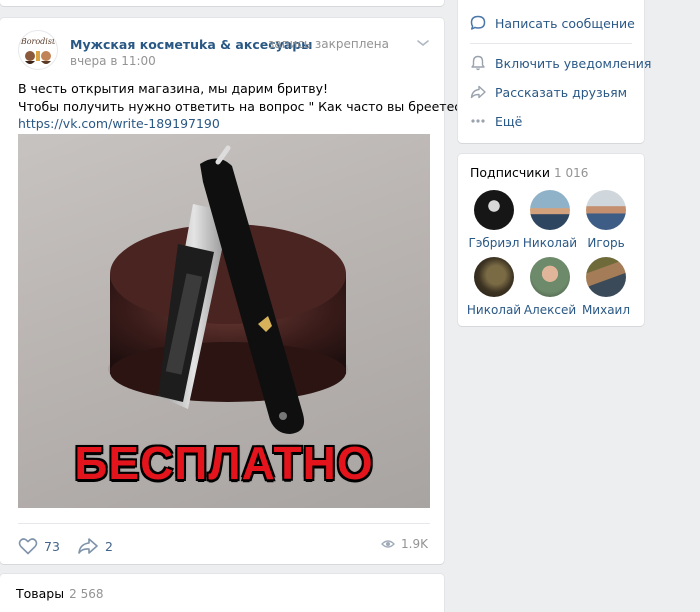  I want to click on views-counter: 1.9K, so click(404, 544).